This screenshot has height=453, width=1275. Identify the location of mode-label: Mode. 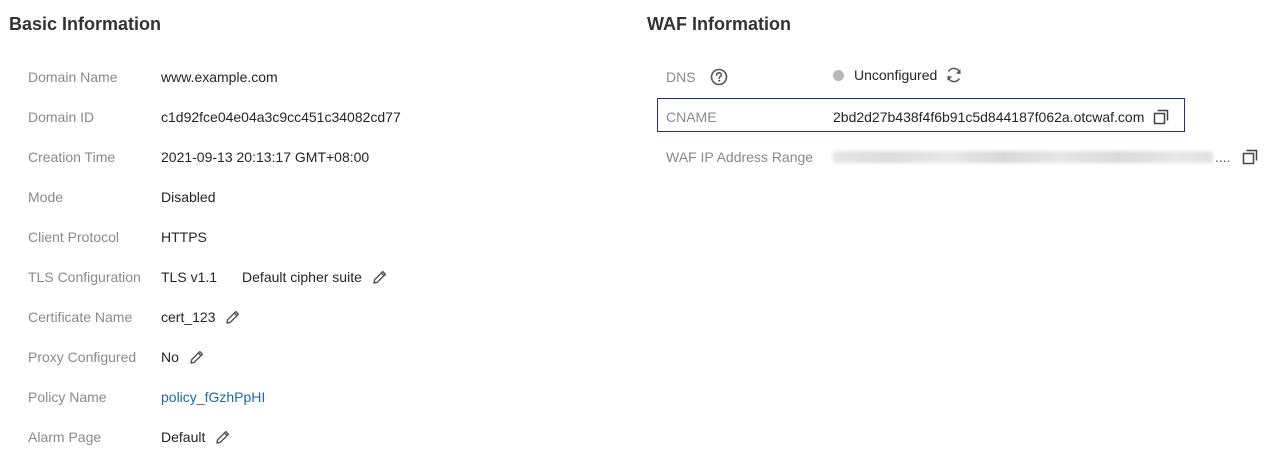
(46, 197).